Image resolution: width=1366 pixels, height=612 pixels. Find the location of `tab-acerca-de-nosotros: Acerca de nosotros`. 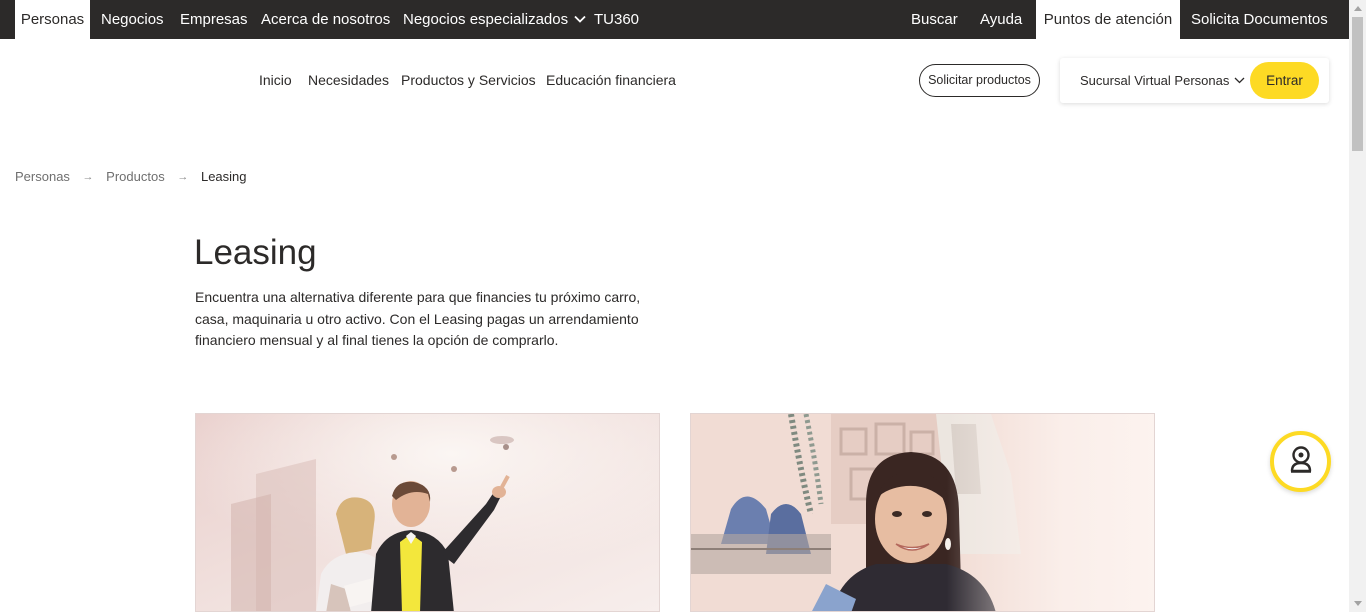

tab-acerca-de-nosotros: Acerca de nosotros is located at coordinates (325, 19).